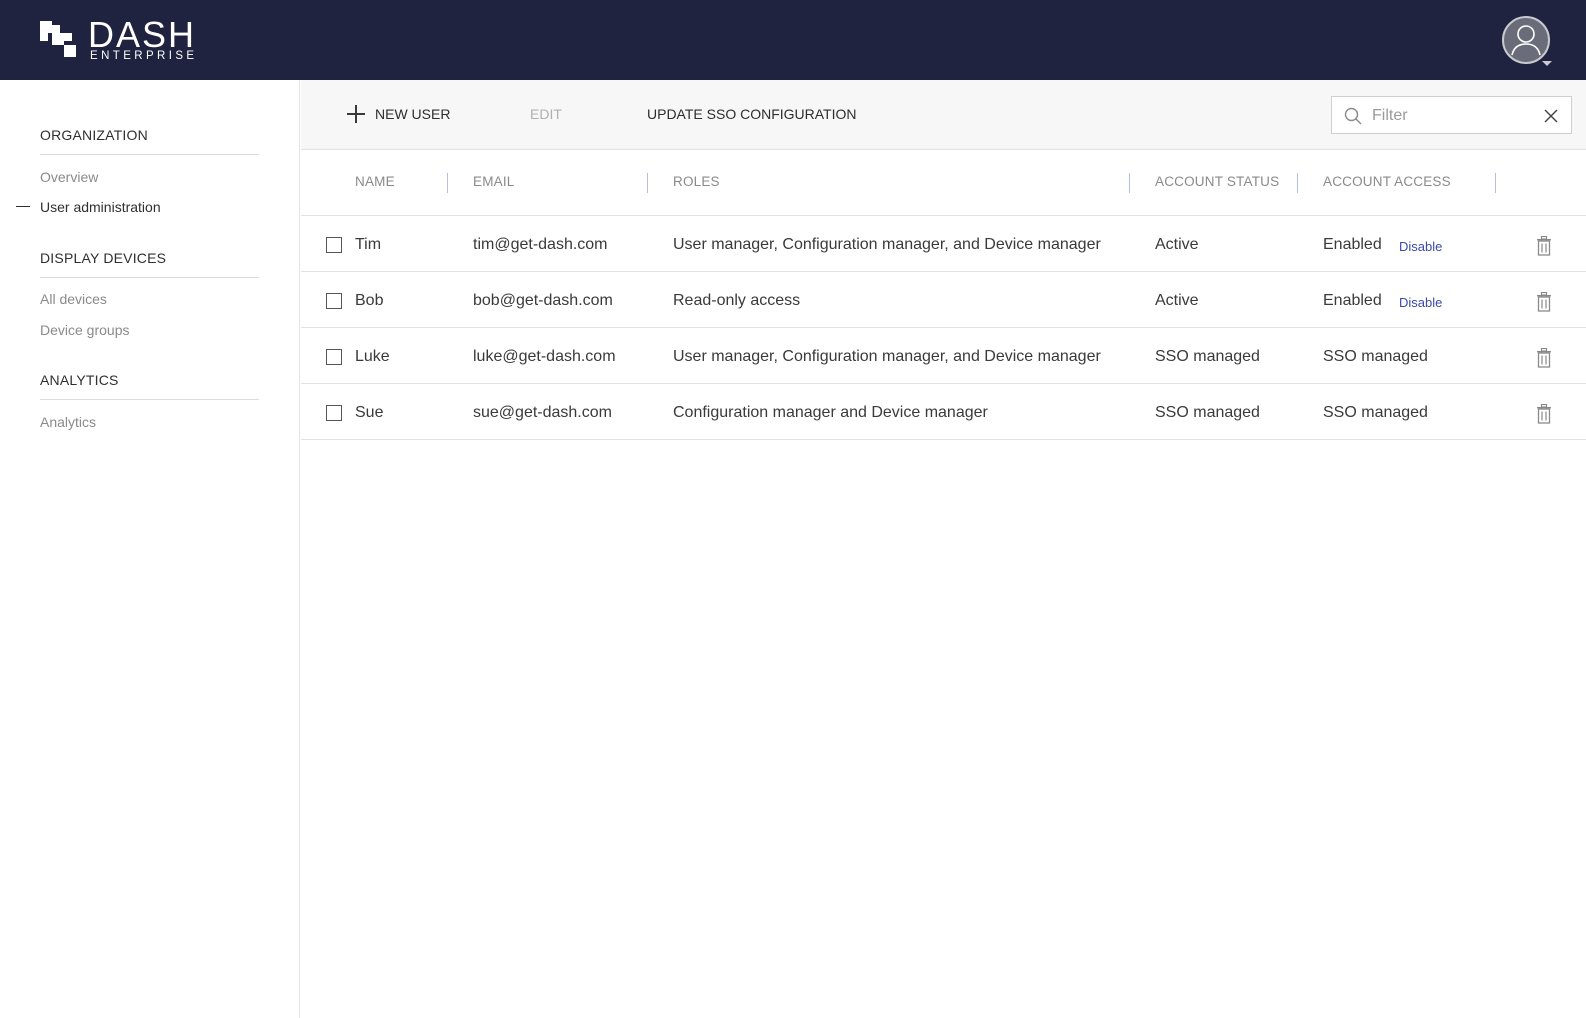 This screenshot has height=1018, width=1586. What do you see at coordinates (68, 422) in the screenshot?
I see `sidebar-item-analytics: Analytics` at bounding box center [68, 422].